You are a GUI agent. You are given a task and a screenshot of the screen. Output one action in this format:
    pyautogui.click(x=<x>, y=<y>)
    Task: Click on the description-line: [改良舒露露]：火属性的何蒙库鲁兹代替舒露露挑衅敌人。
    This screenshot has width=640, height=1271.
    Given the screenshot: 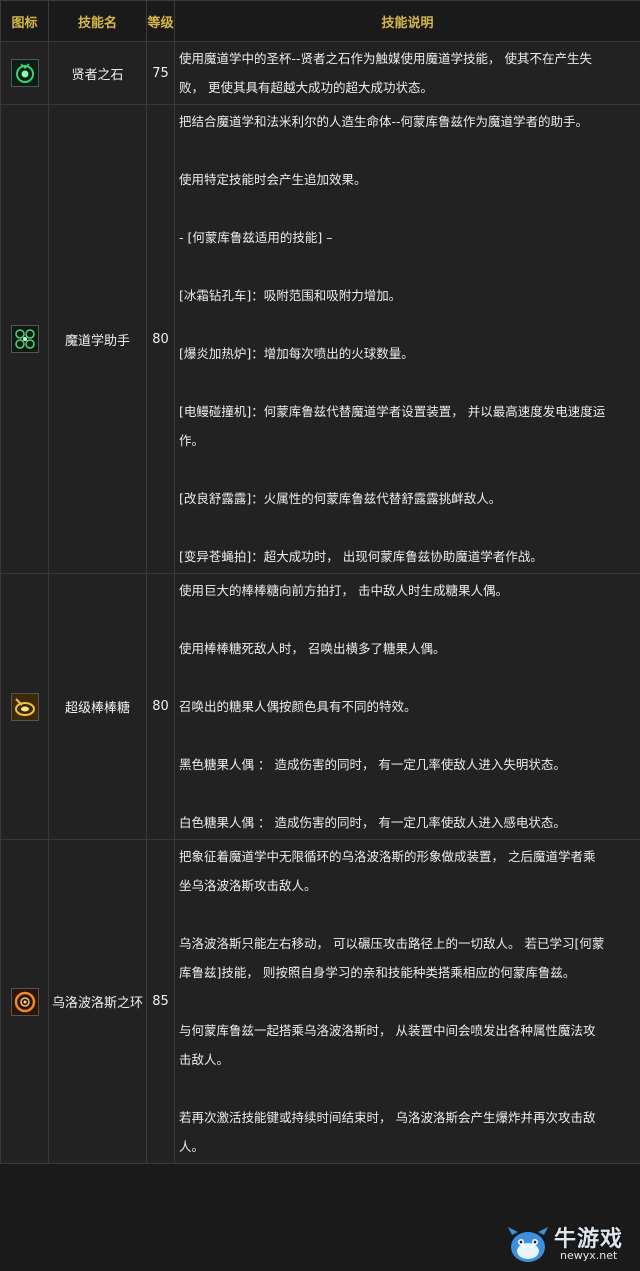 What is the action you would take?
    pyautogui.click(x=340, y=498)
    